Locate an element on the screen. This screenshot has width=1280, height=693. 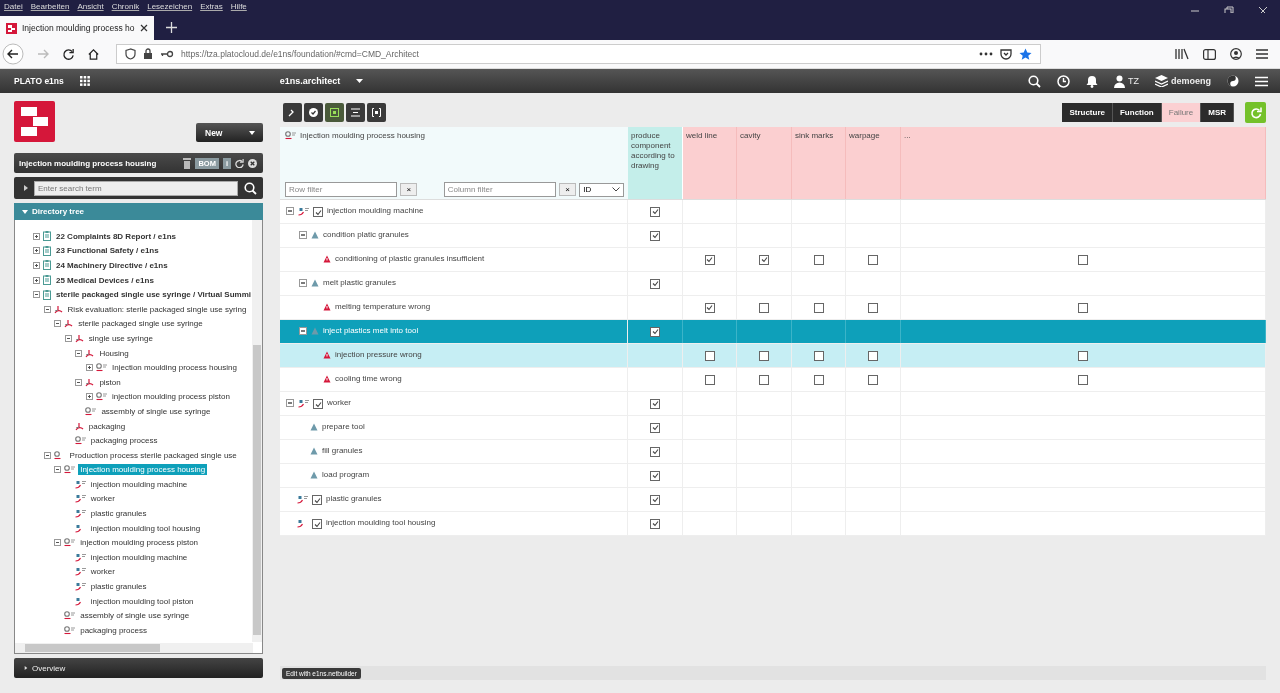
tree-item: single use syringe is located at coordinates (120, 338).